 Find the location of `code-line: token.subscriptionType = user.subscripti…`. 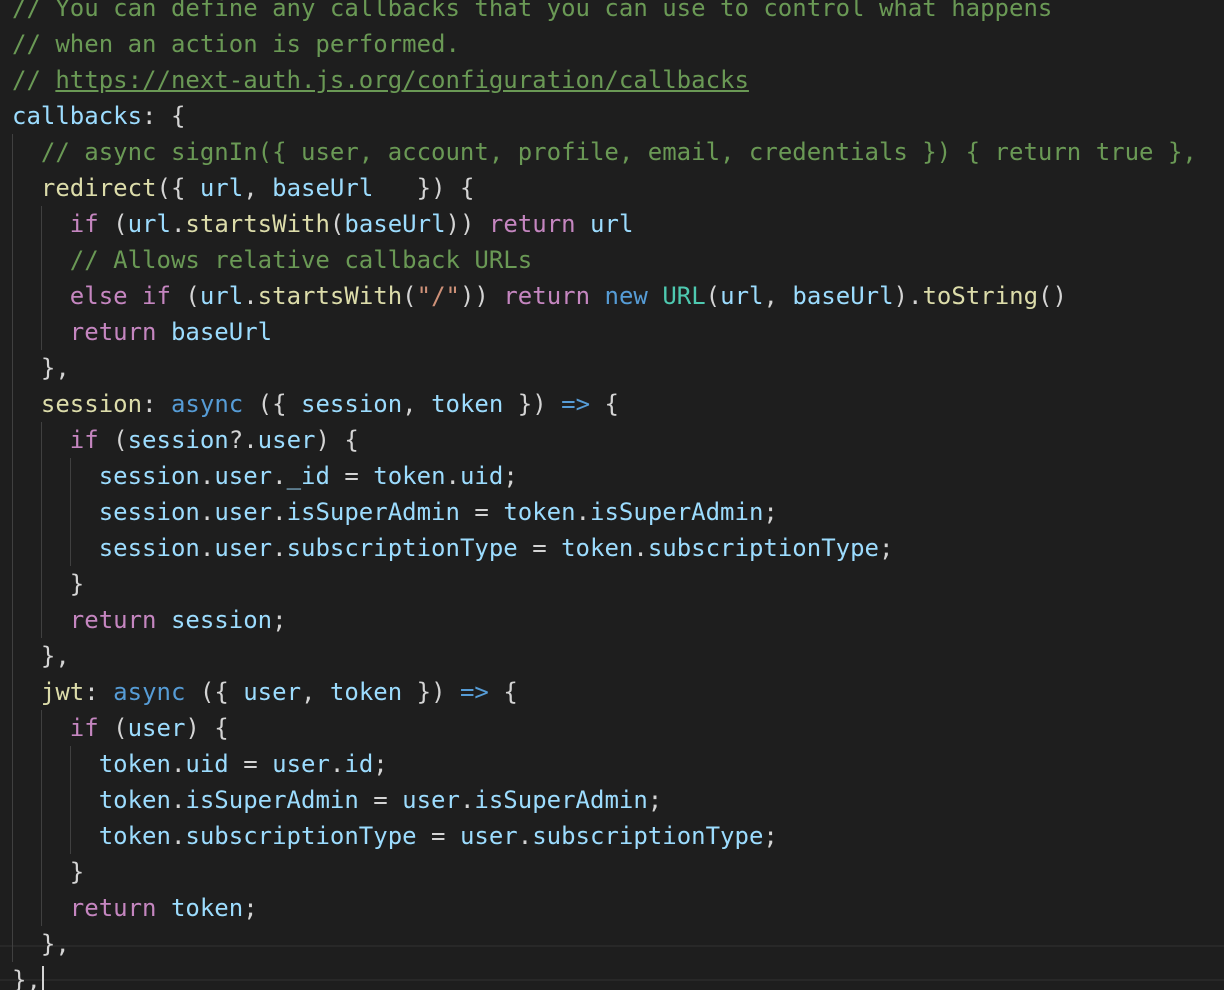

code-line: token.subscriptionType = user.subscripti… is located at coordinates (612, 836).